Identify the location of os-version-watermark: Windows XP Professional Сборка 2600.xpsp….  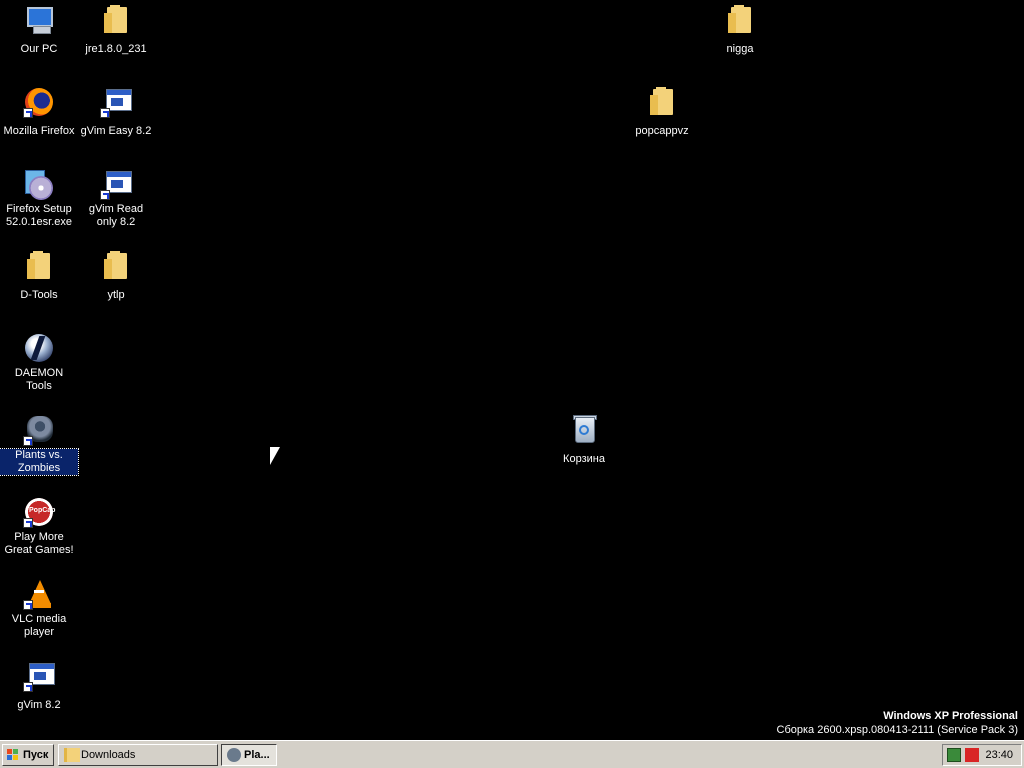
(897, 723).